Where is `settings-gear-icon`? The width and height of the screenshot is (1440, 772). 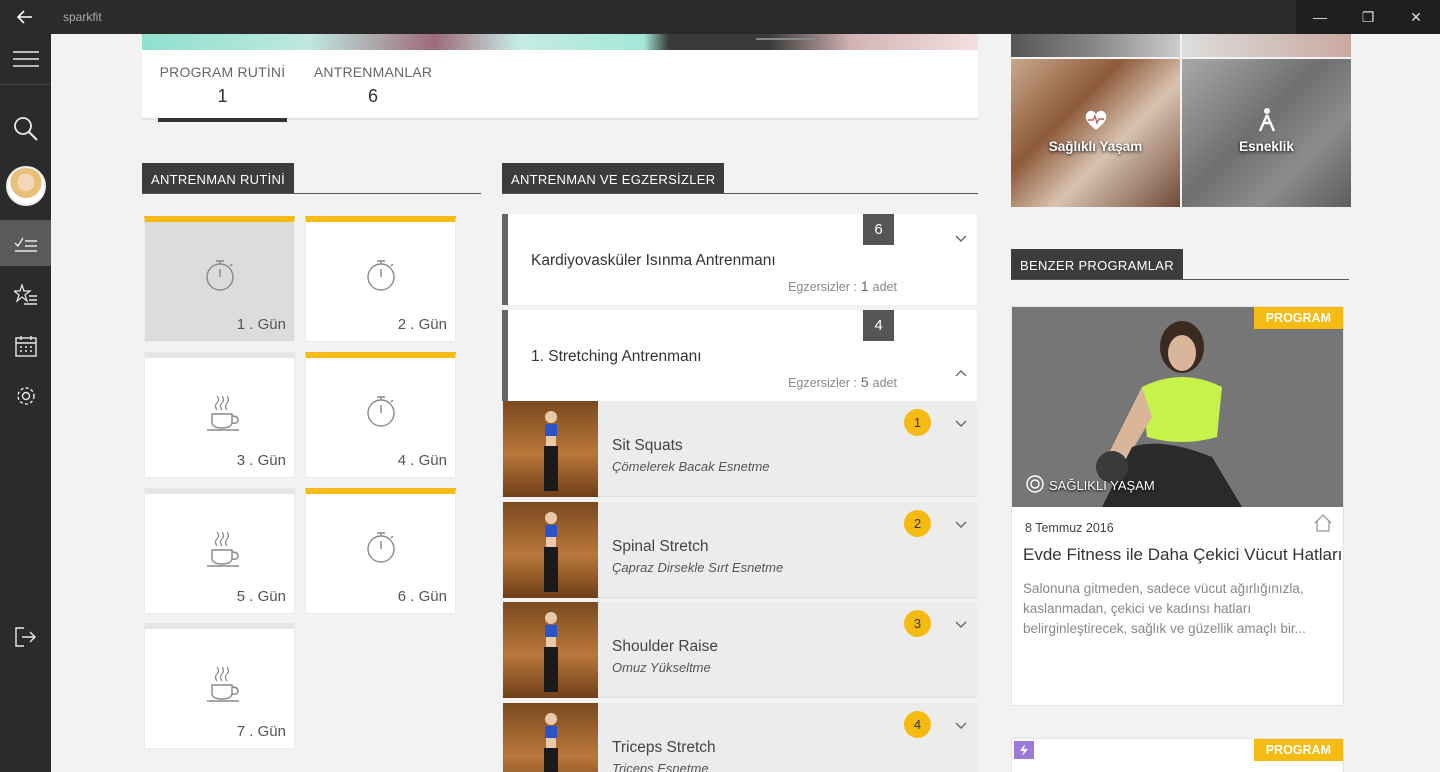
settings-gear-icon is located at coordinates (25, 396).